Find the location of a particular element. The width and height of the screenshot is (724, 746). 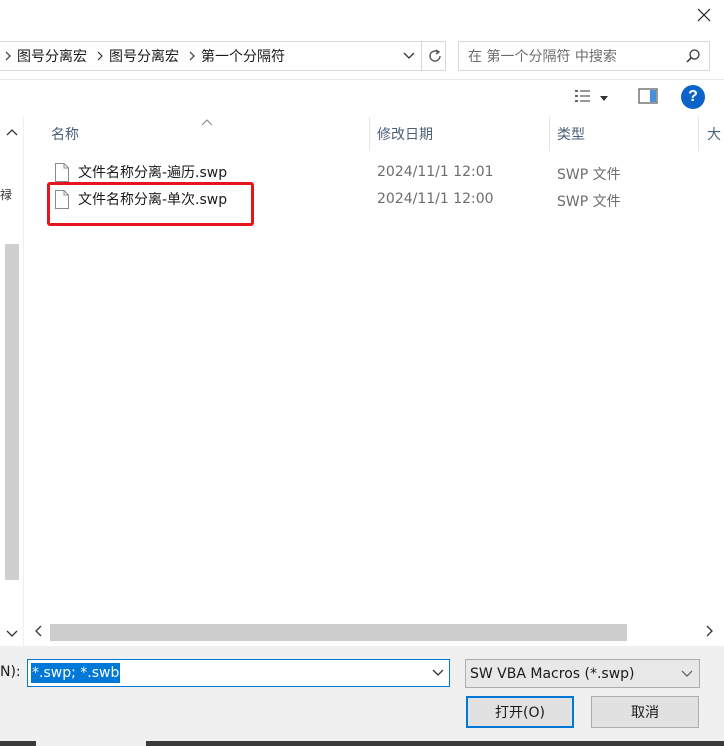

close-button is located at coordinates (704, 17).